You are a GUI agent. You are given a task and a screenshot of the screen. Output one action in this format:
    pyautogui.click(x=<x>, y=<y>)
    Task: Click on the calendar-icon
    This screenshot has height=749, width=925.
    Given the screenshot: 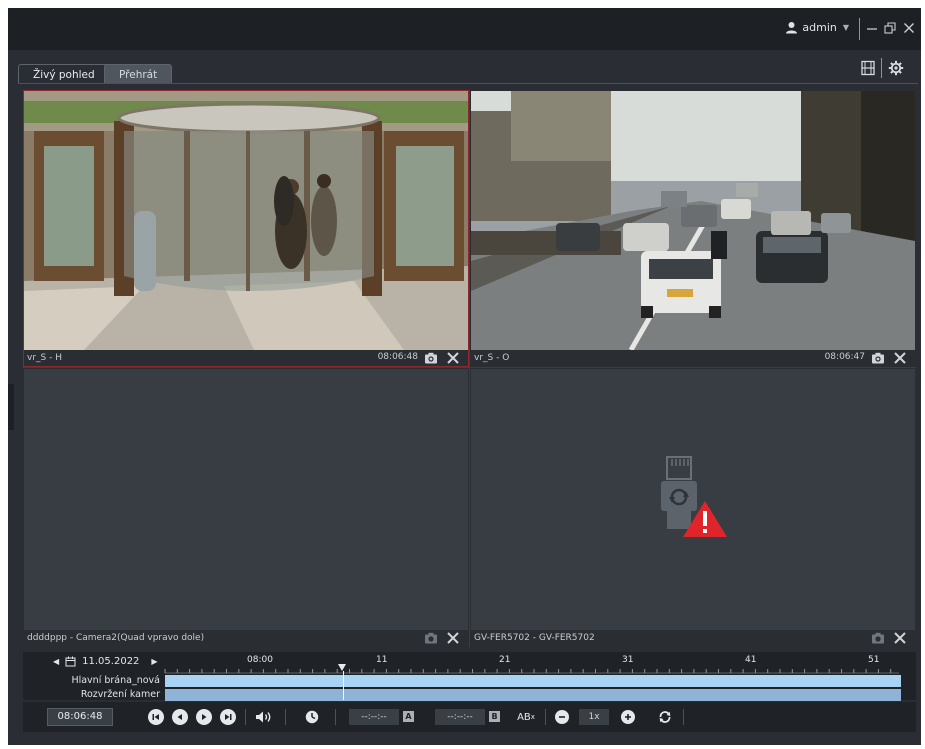 What is the action you would take?
    pyautogui.click(x=70, y=661)
    